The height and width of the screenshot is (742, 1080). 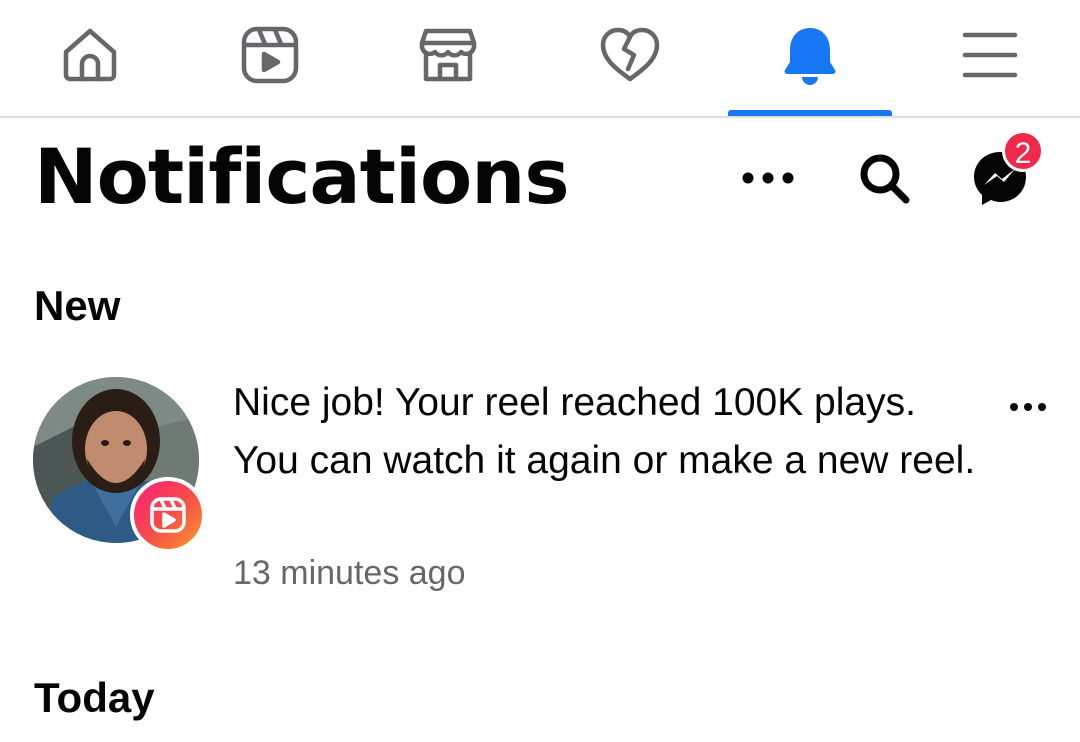 I want to click on unread-count-badge: 2, so click(x=1023, y=151).